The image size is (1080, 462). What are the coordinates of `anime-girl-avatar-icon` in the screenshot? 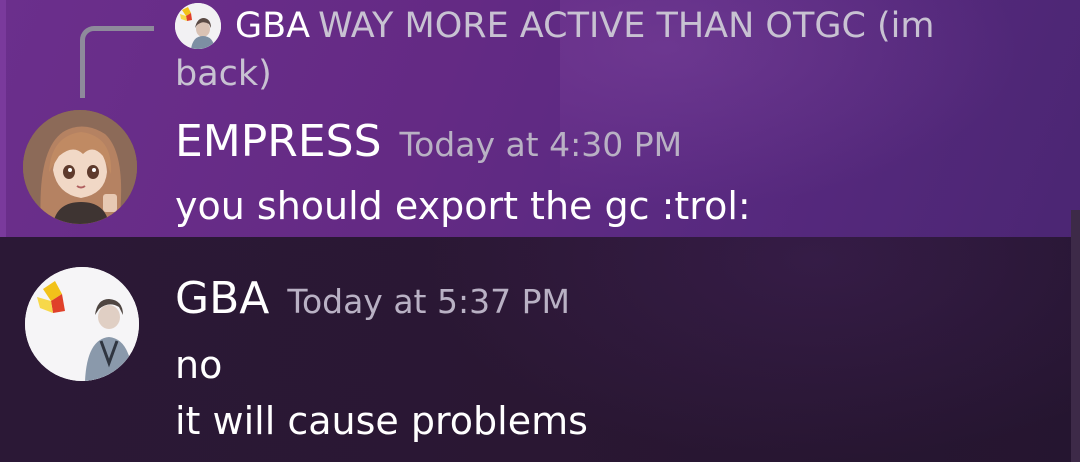 It's located at (80, 167).